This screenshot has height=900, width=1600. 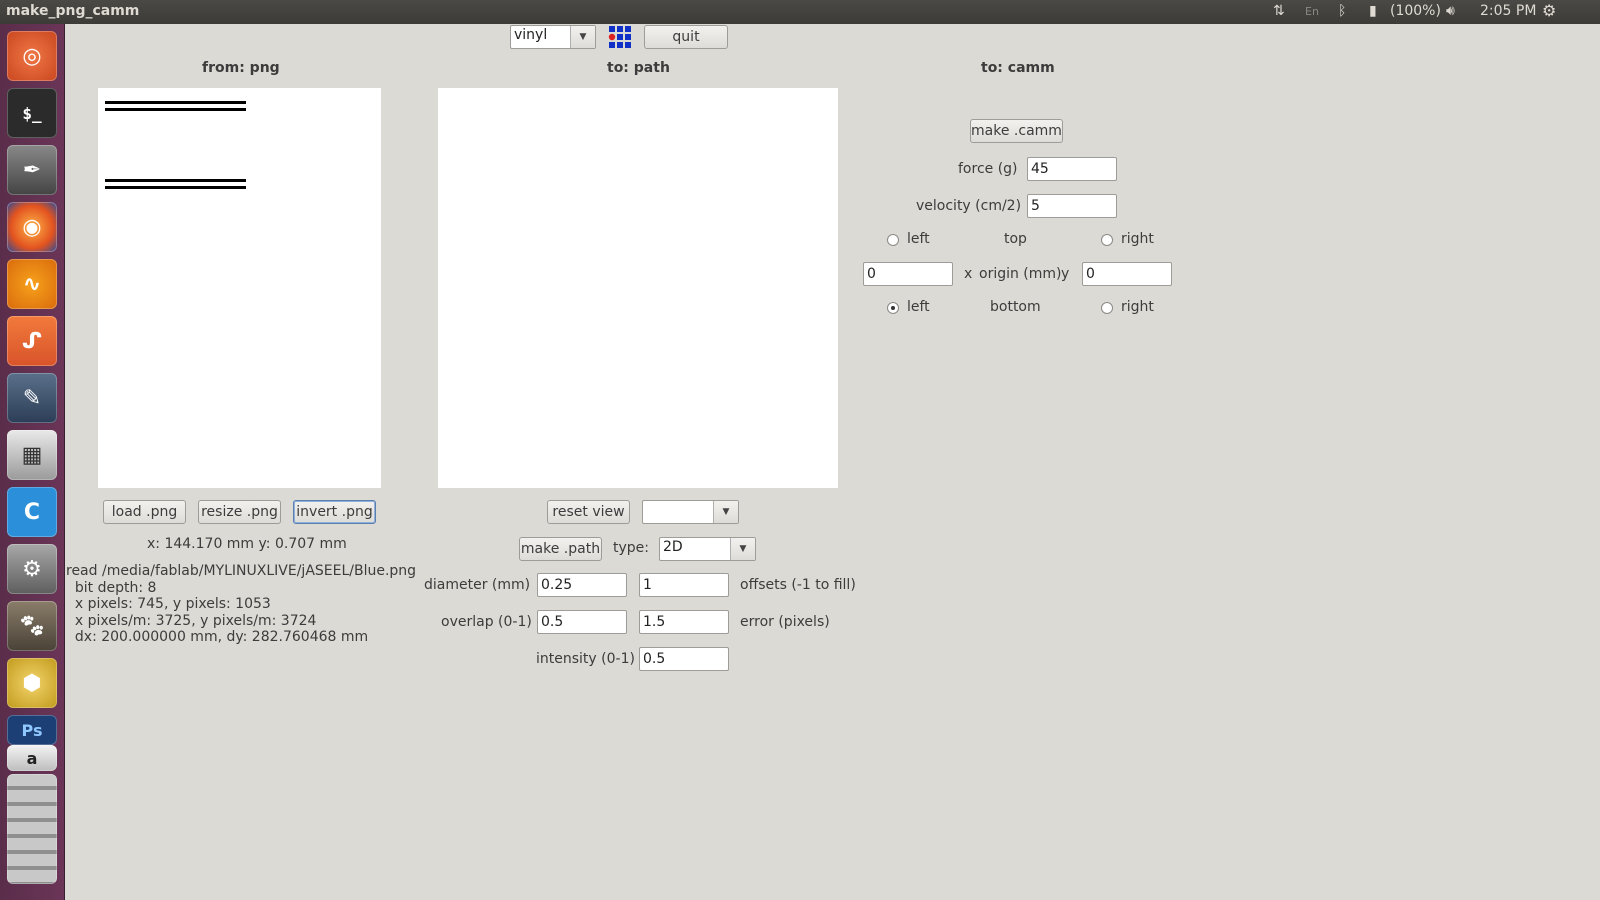 I want to click on keyboard-layout-indicator: En, so click(x=1312, y=11).